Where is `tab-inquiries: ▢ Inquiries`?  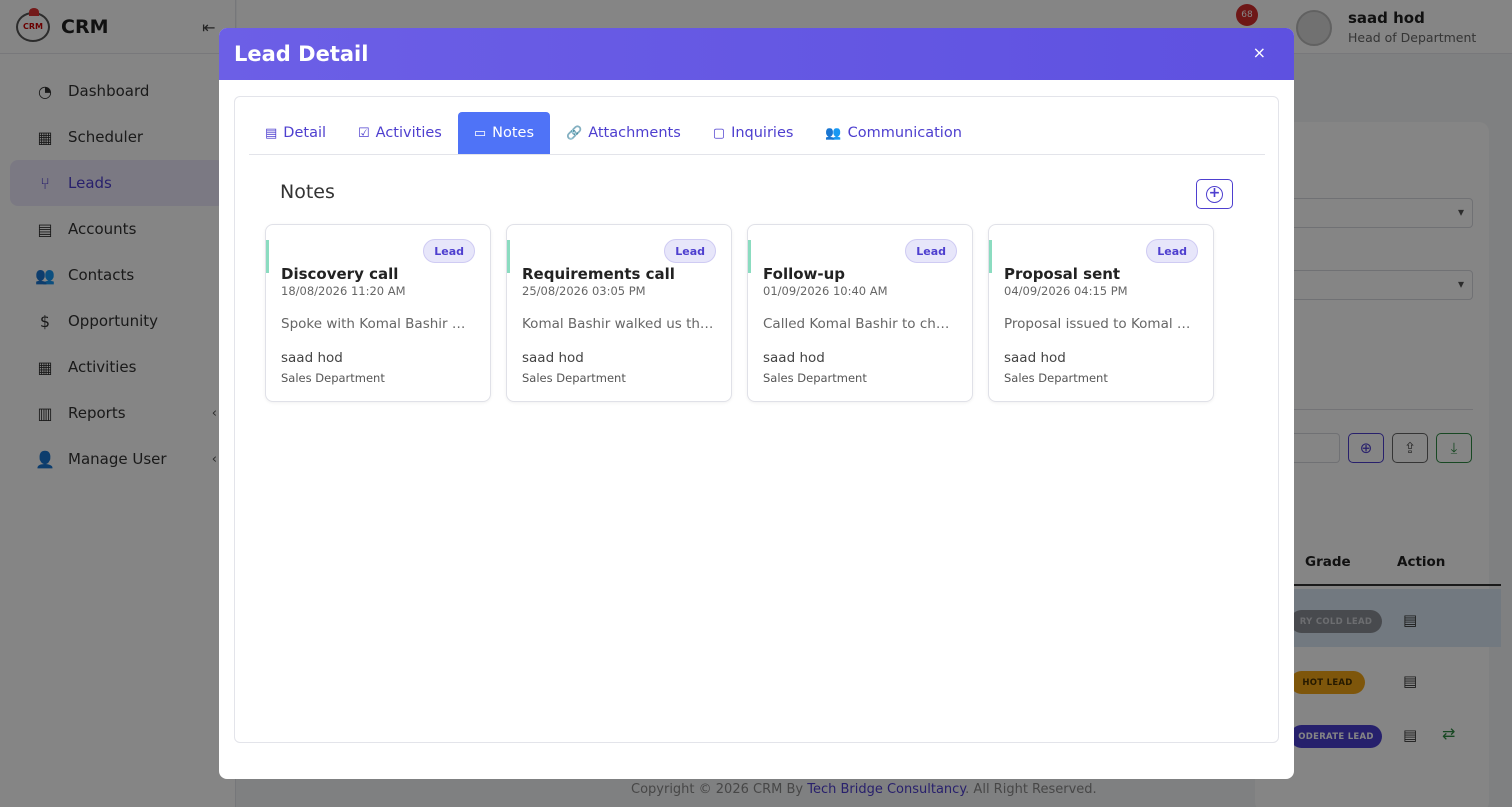
tab-inquiries: ▢ Inquiries is located at coordinates (753, 133).